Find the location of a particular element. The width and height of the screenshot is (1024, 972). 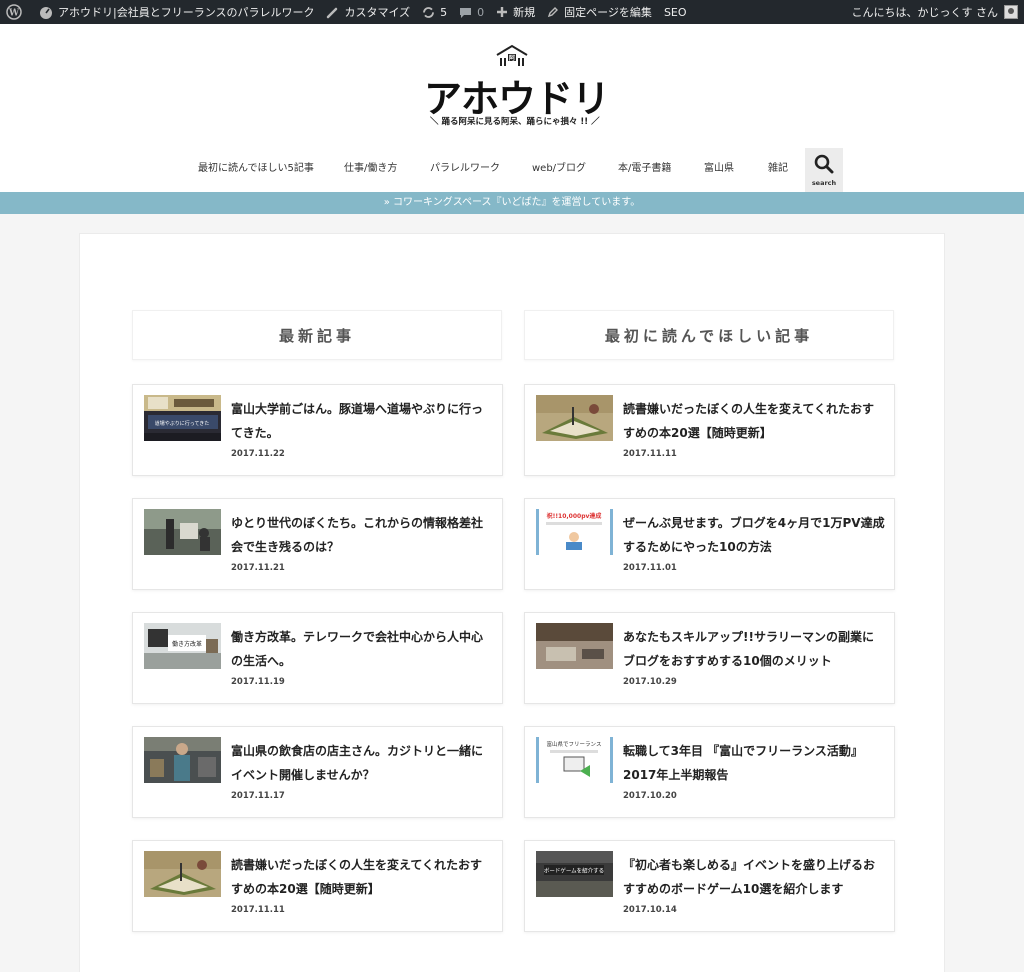

latest-posts-heading: 最新記事 is located at coordinates (317, 335).